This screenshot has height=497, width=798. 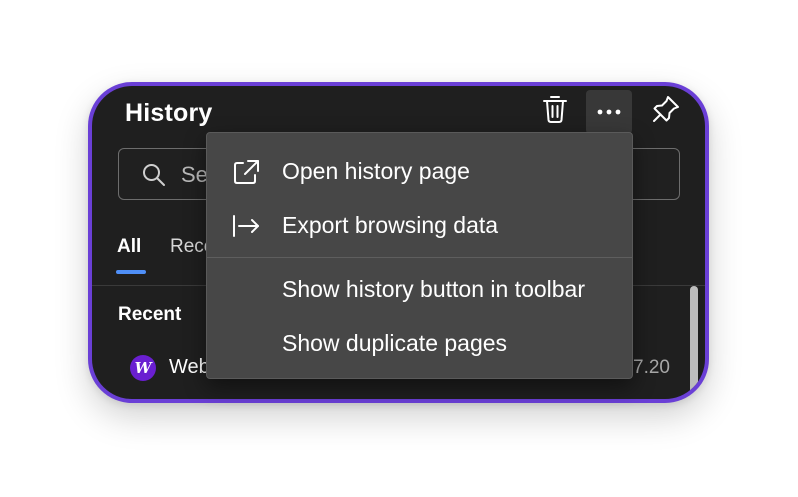 I want to click on site-favicon: W, so click(x=143, y=368).